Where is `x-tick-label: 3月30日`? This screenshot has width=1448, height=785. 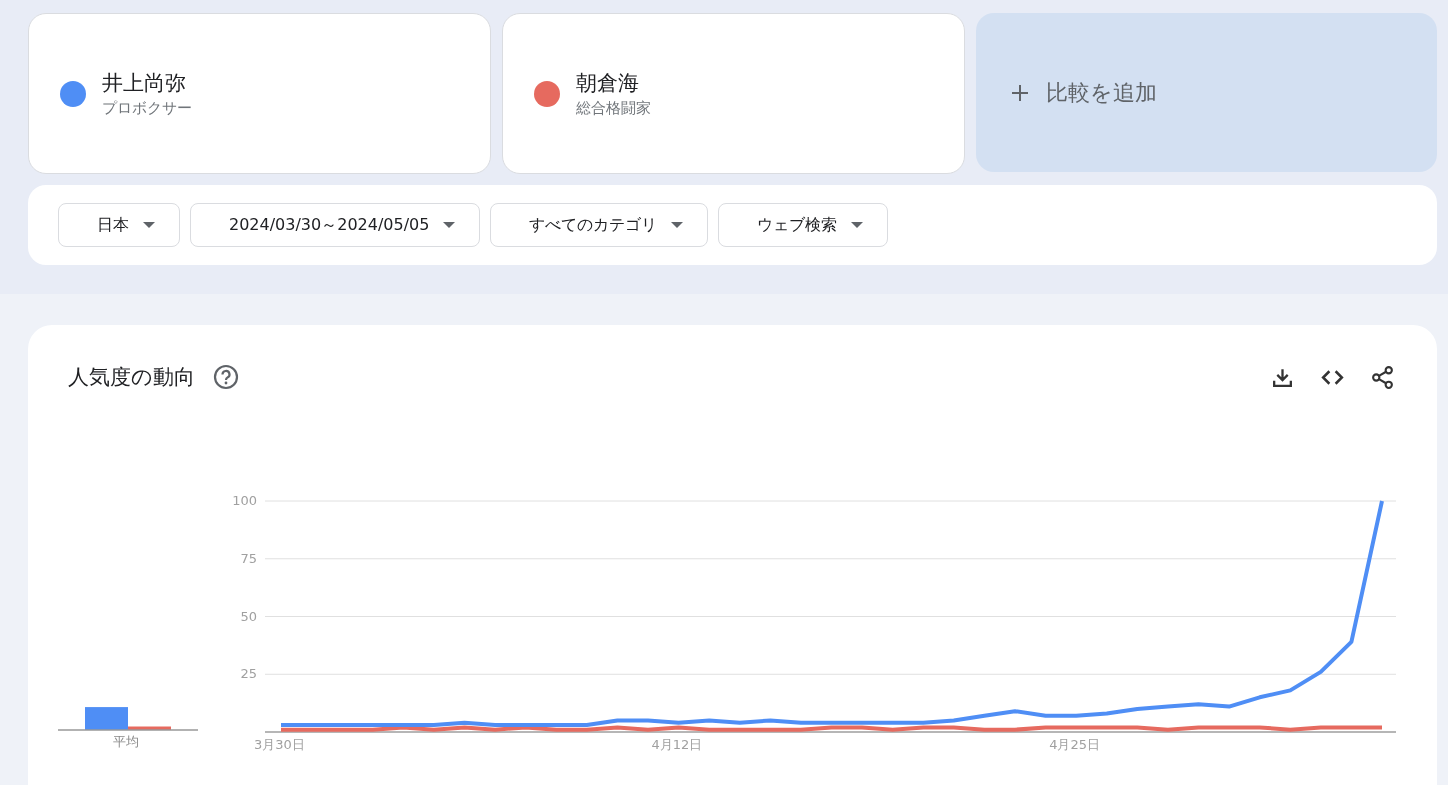 x-tick-label: 3月30日 is located at coordinates (279, 744).